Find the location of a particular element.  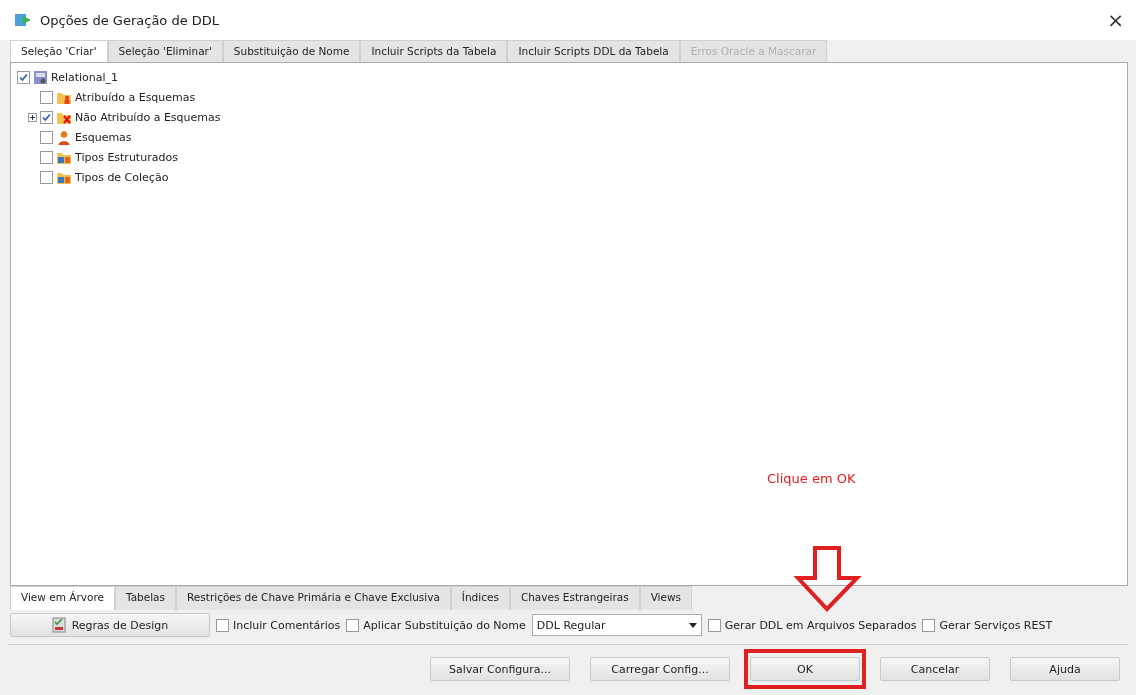

tree-item: Não Atribuído a Esquemas is located at coordinates (148, 117).